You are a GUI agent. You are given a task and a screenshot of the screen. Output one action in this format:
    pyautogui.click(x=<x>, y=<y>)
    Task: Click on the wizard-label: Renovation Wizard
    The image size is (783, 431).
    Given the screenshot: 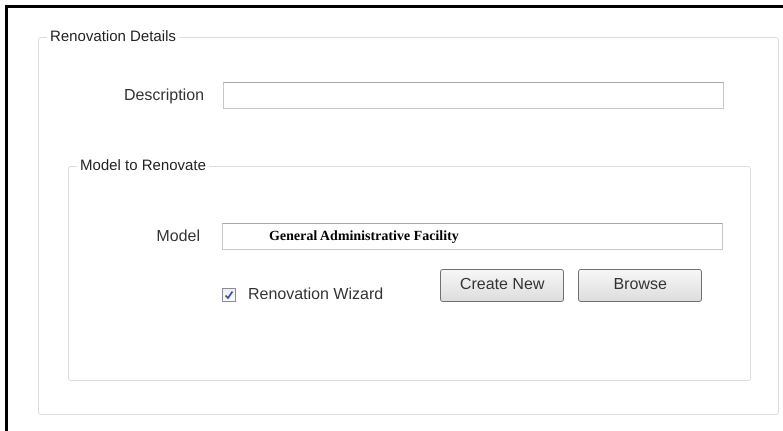 What is the action you would take?
    pyautogui.click(x=316, y=295)
    